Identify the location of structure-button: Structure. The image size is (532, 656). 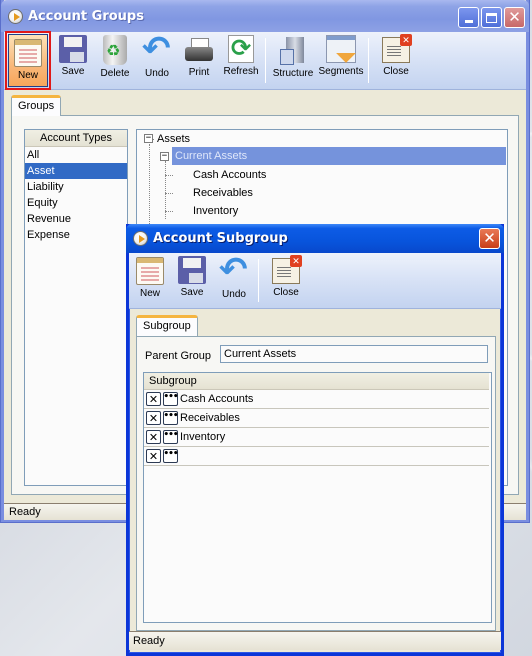
(293, 60).